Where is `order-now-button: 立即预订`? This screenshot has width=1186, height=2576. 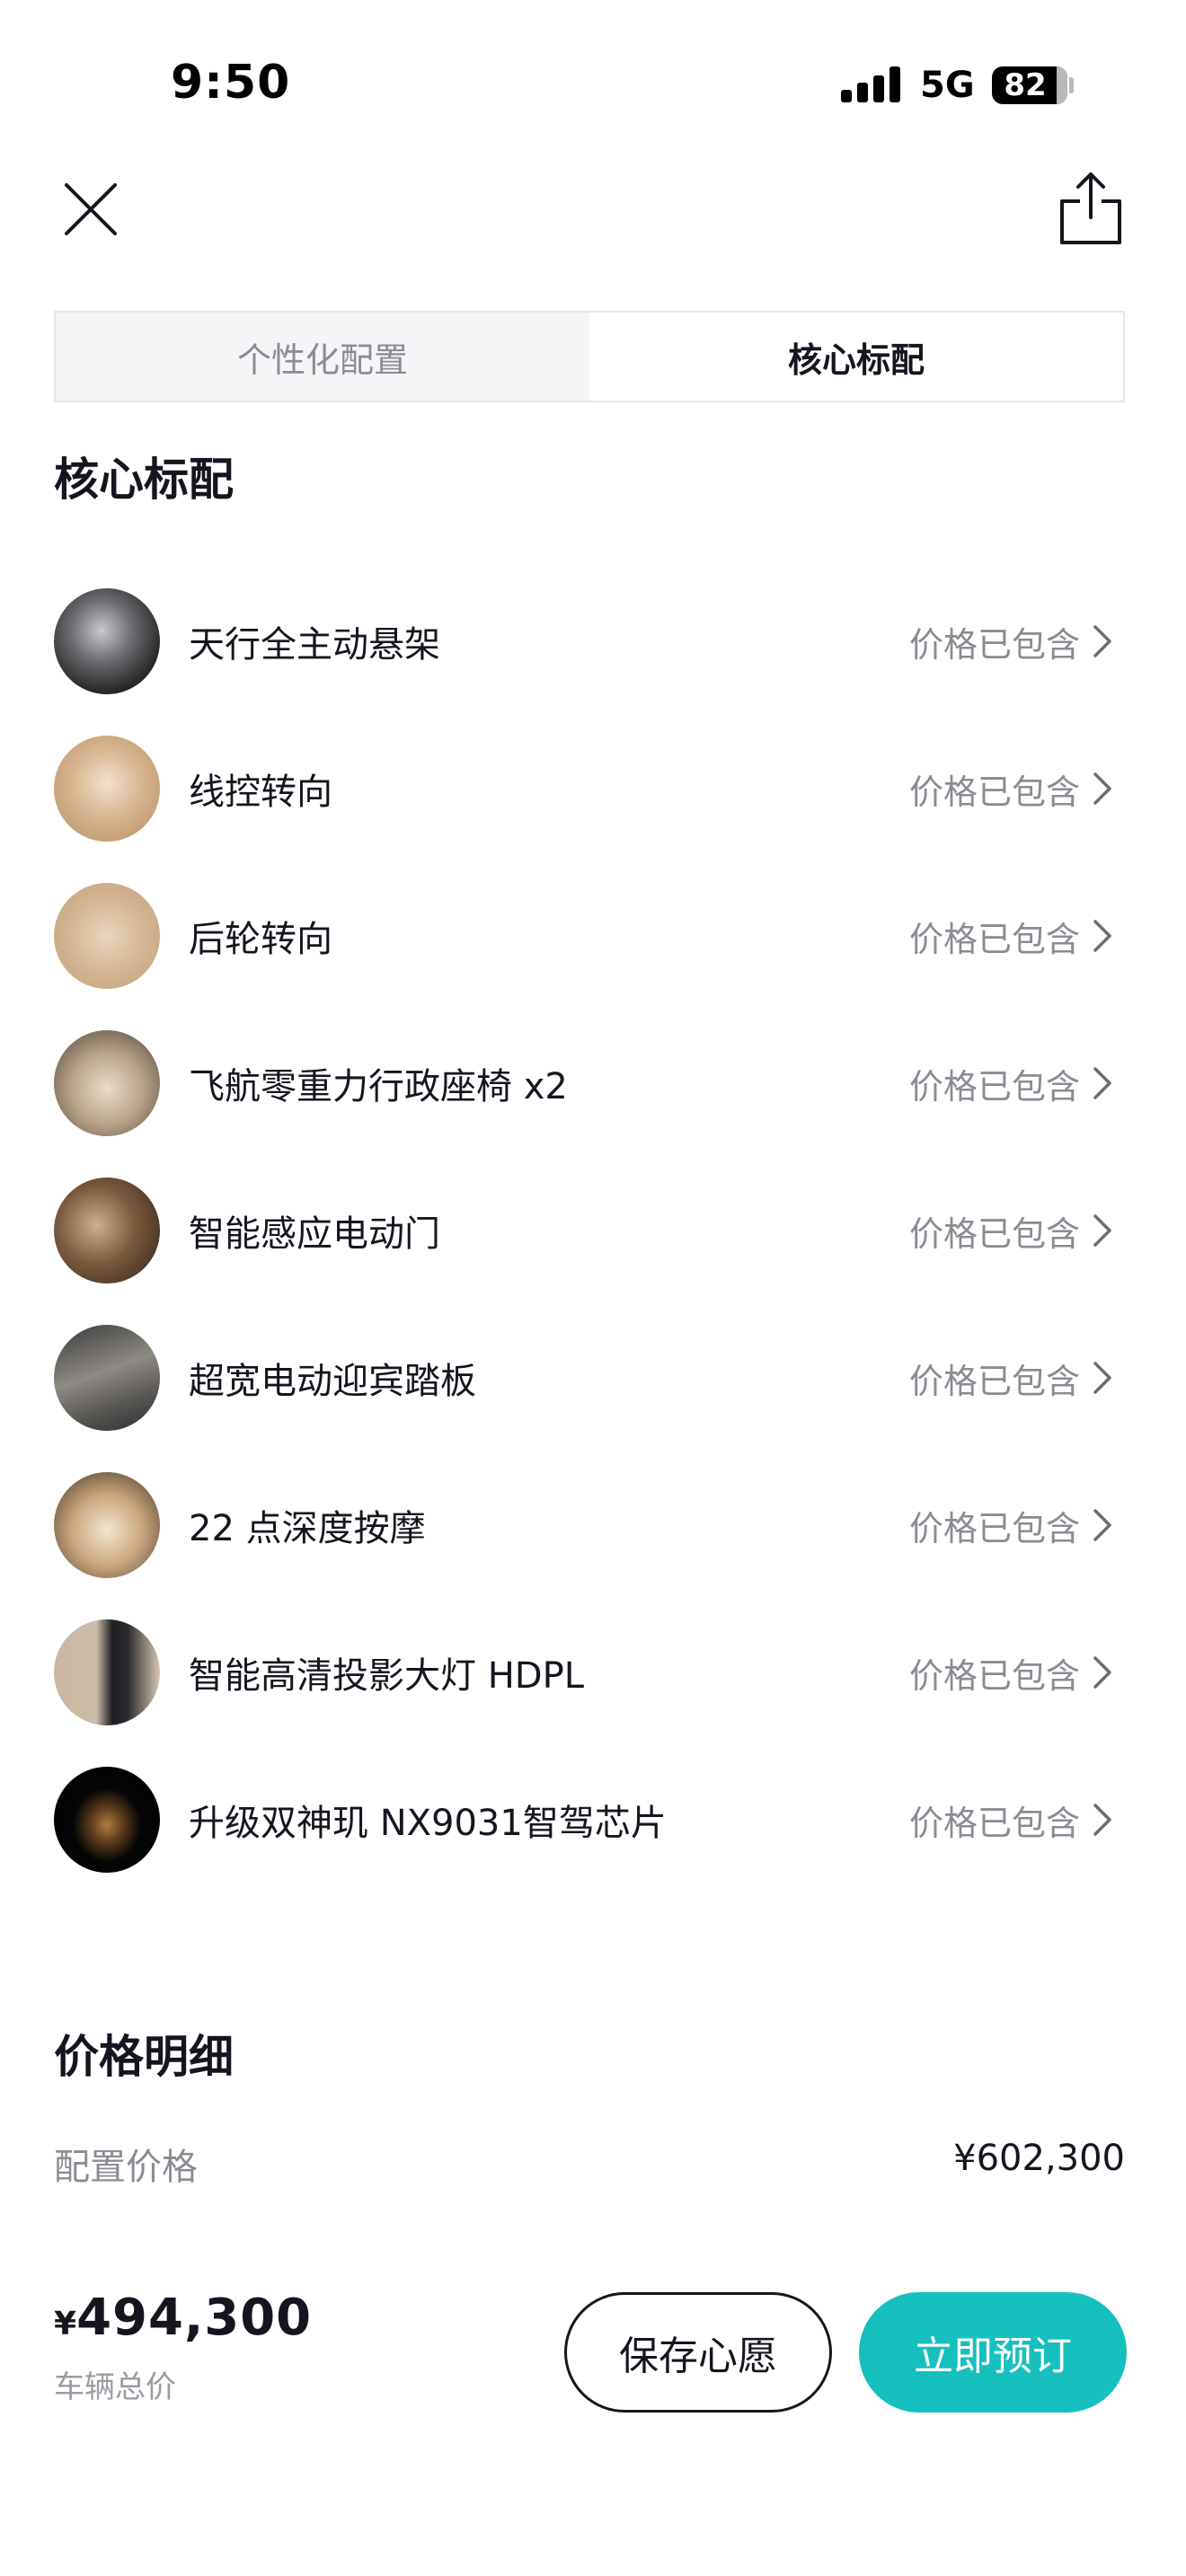 order-now-button: 立即预订 is located at coordinates (993, 2352).